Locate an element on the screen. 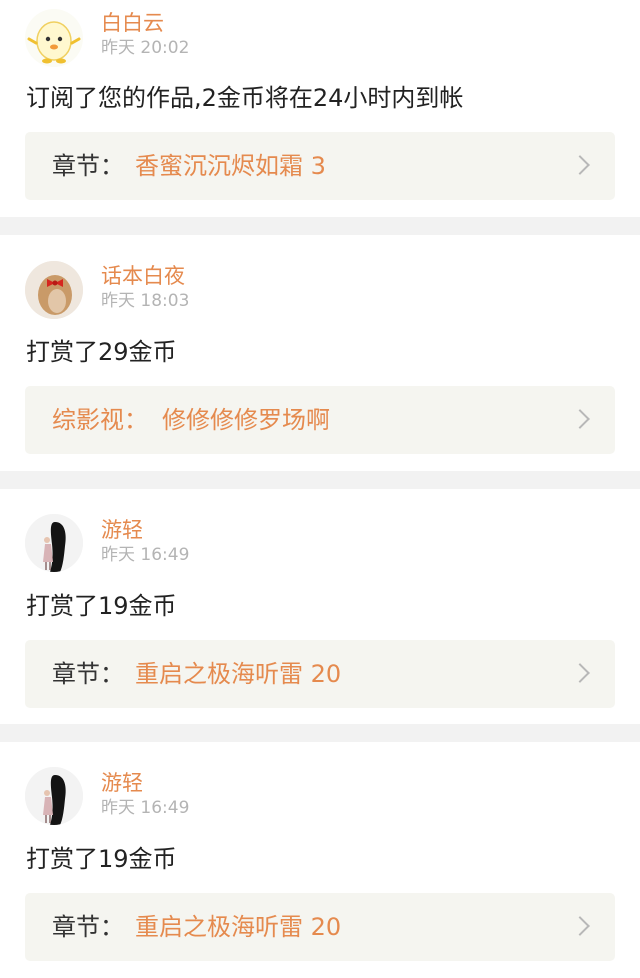  timestamp: 昨天 18:03 is located at coordinates (145, 301).